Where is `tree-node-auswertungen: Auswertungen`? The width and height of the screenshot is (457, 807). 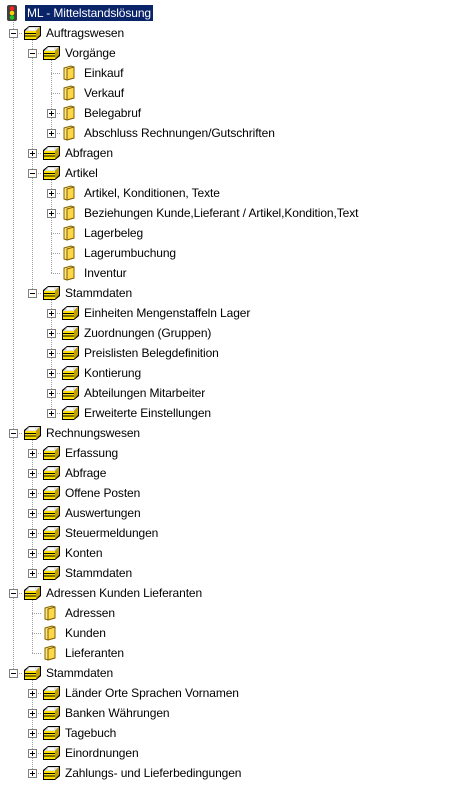 tree-node-auswertungen: Auswertungen is located at coordinates (92, 513).